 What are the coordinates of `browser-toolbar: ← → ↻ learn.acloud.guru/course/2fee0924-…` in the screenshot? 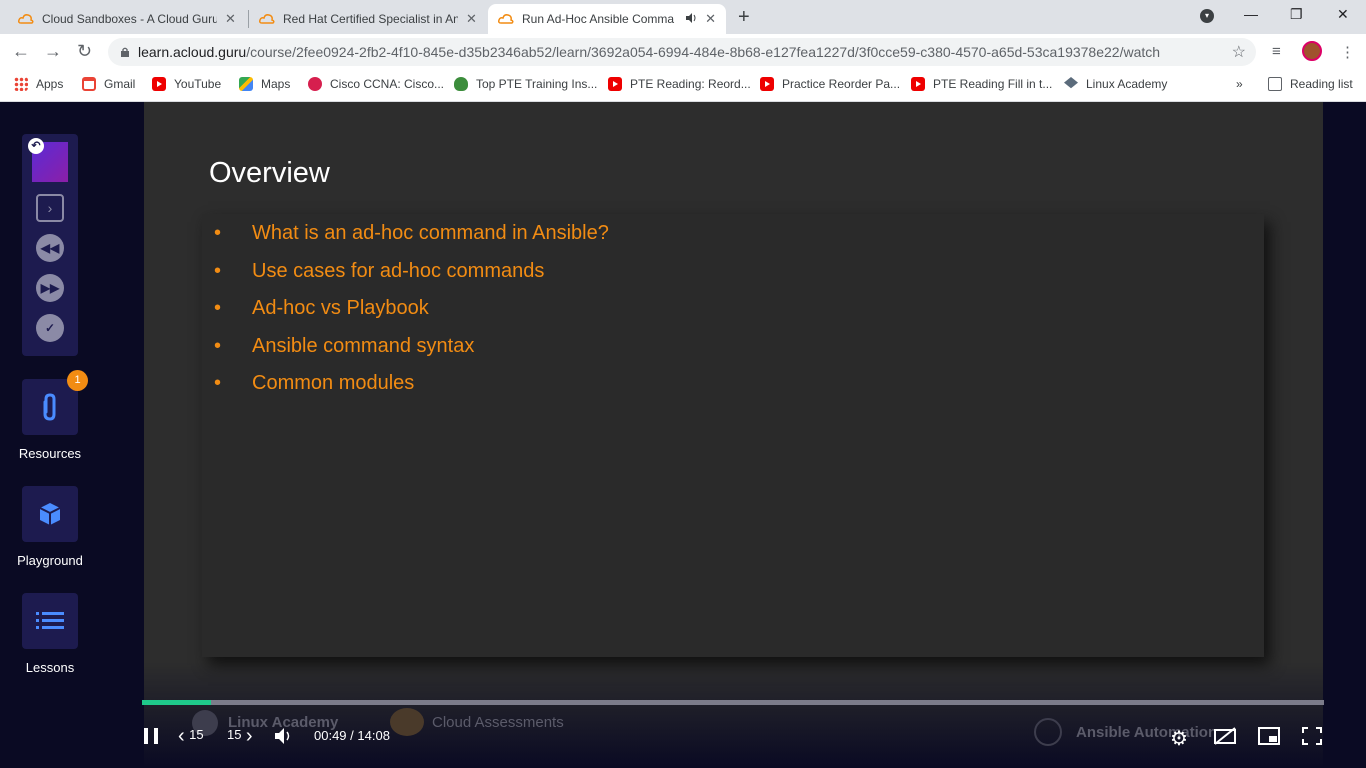 It's located at (683, 52).